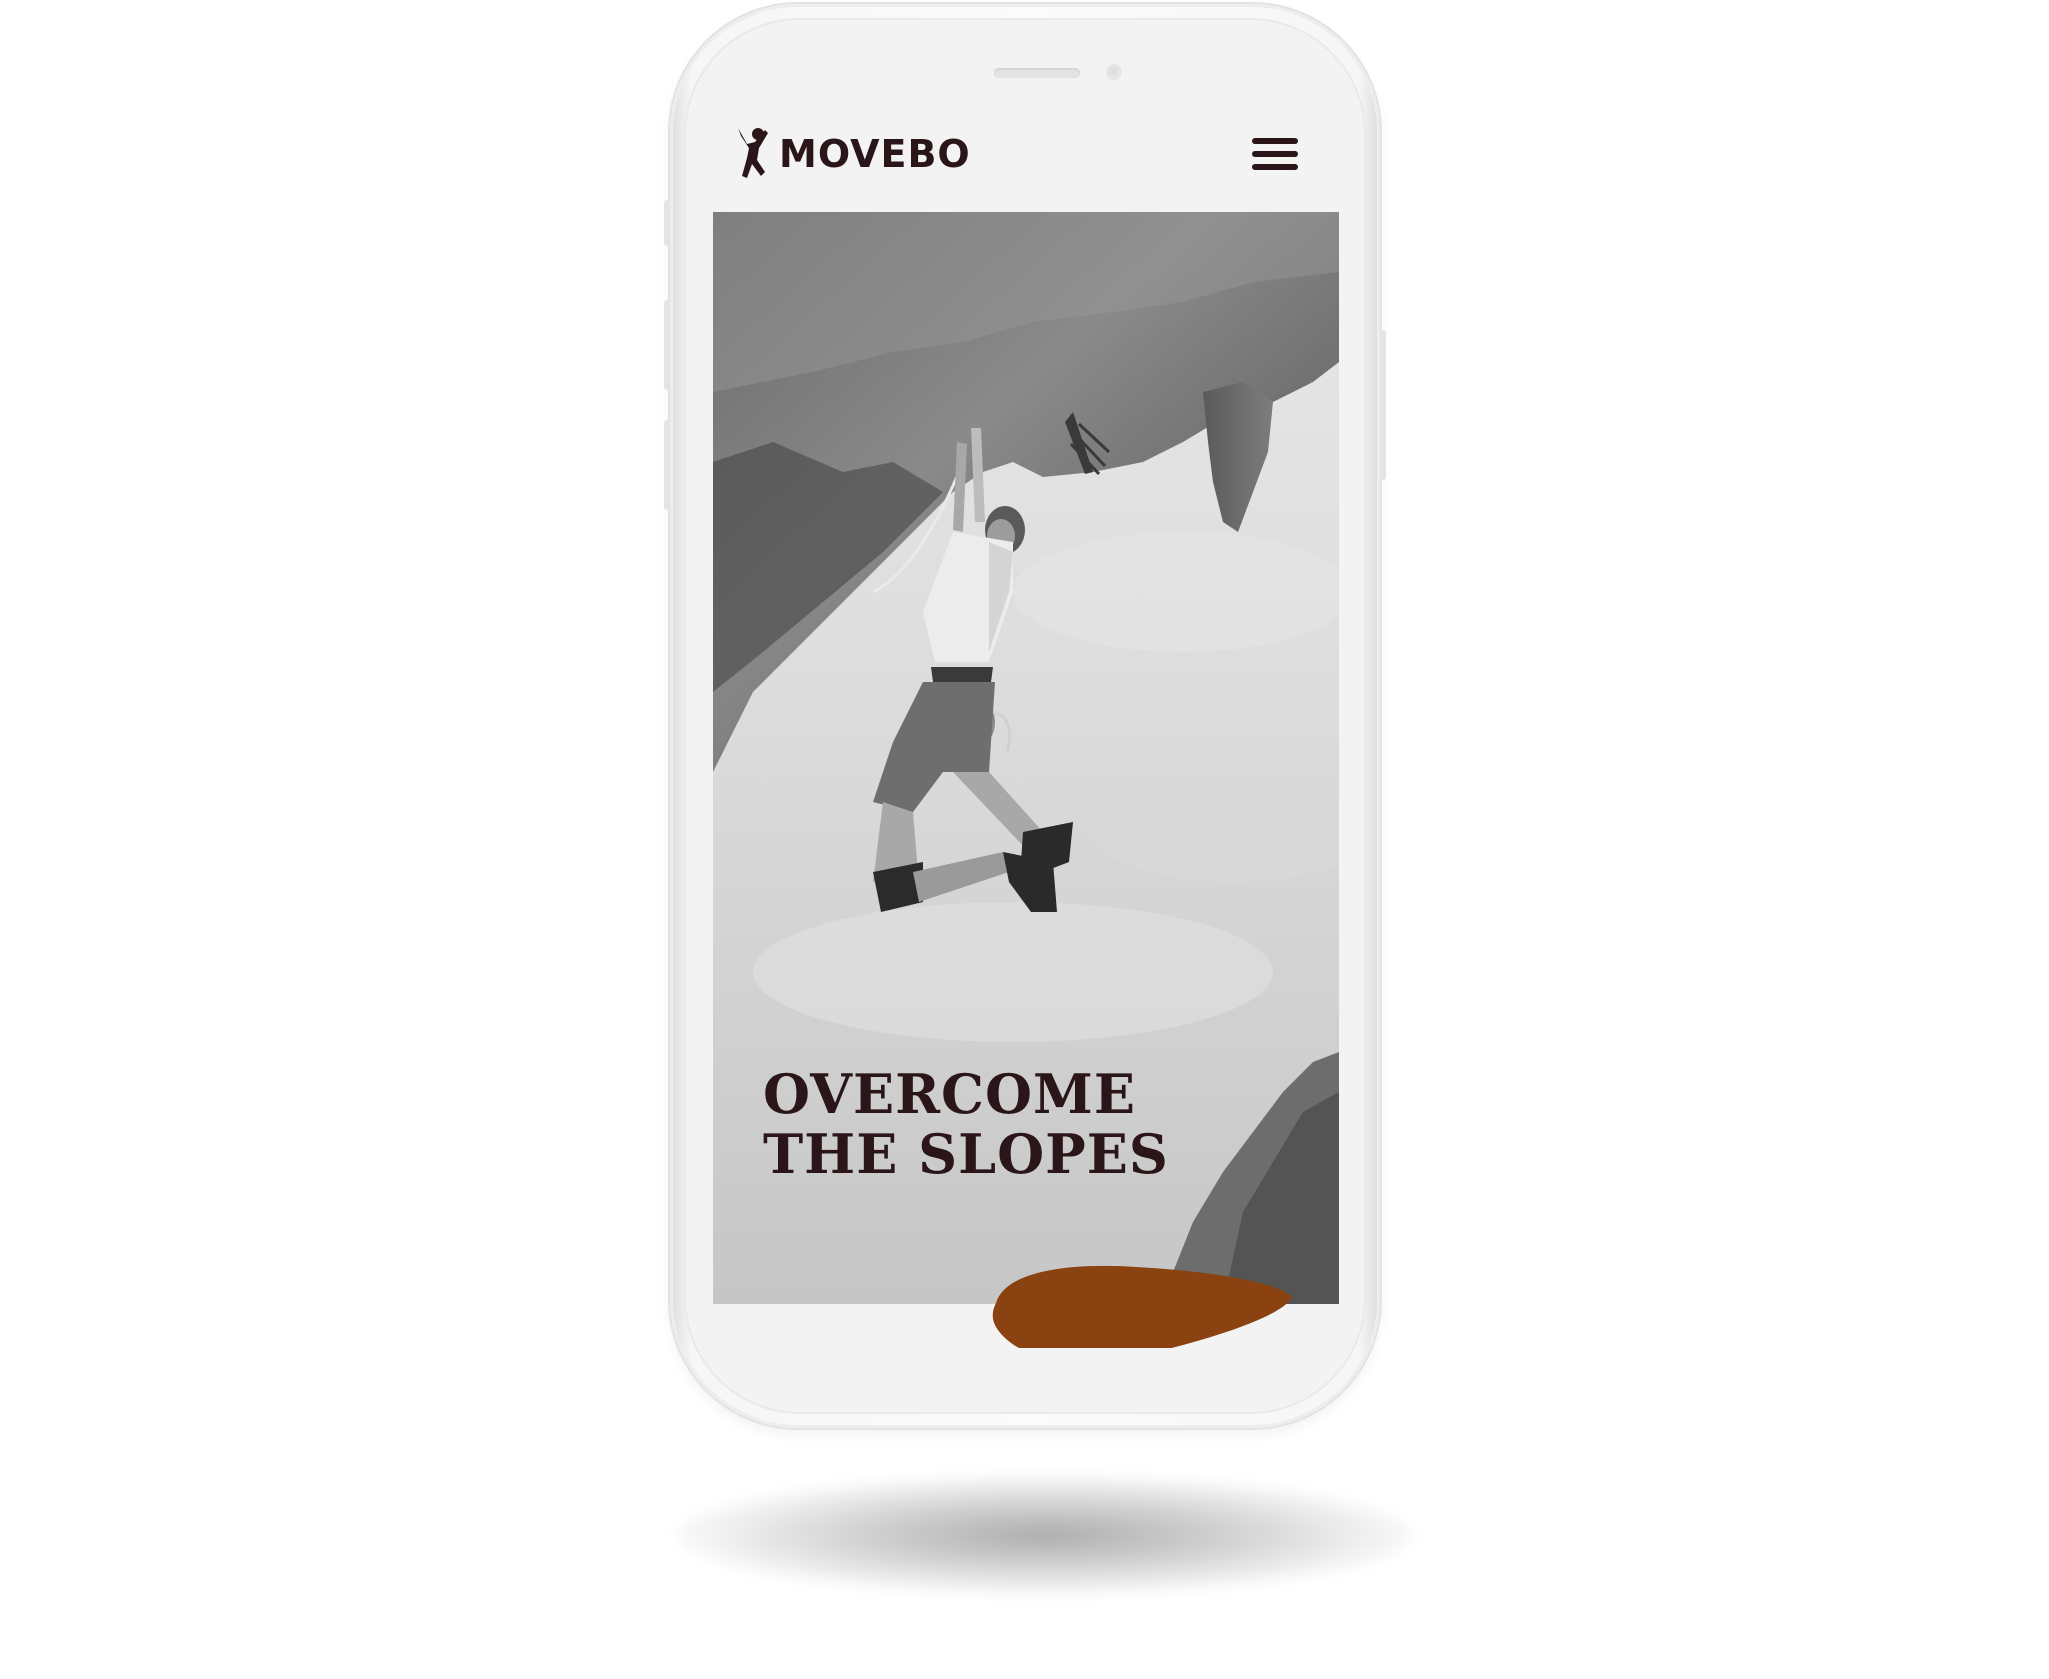 Image resolution: width=2049 pixels, height=1679 pixels. Describe the element at coordinates (875, 154) in the screenshot. I see `brand-name: MOVEBO` at that location.